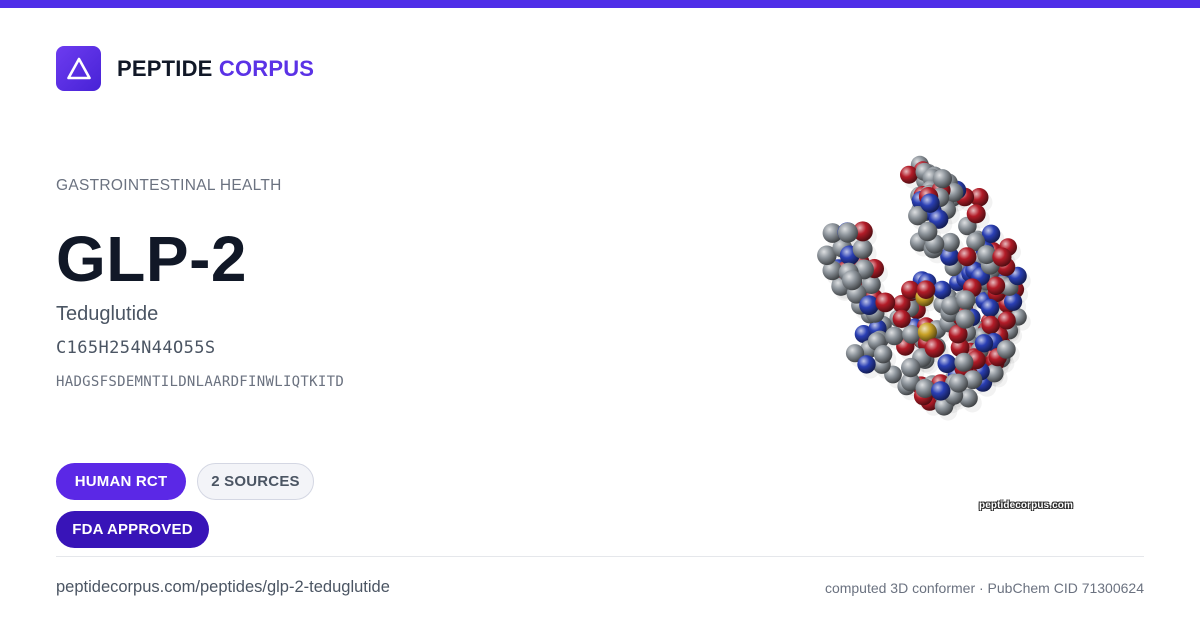  What do you see at coordinates (136, 348) in the screenshot?
I see `molecular-formula: C165H254N44O55S` at bounding box center [136, 348].